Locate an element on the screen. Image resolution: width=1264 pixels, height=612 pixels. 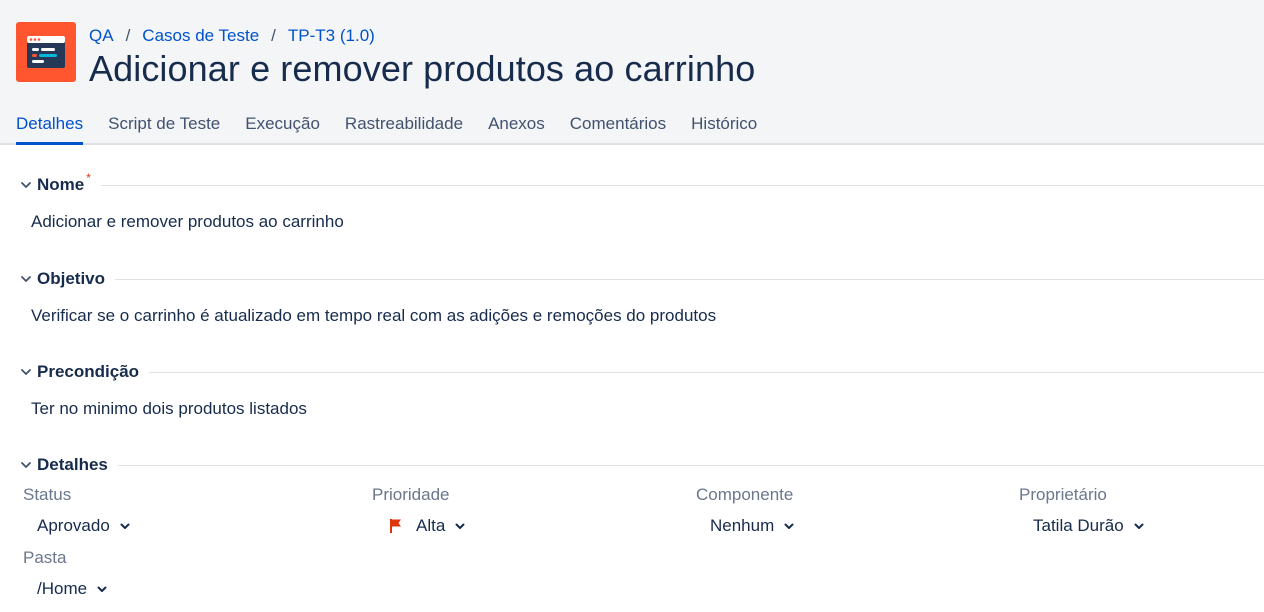
proprietario-dropdown: Tatila Durão is located at coordinates (1089, 526).